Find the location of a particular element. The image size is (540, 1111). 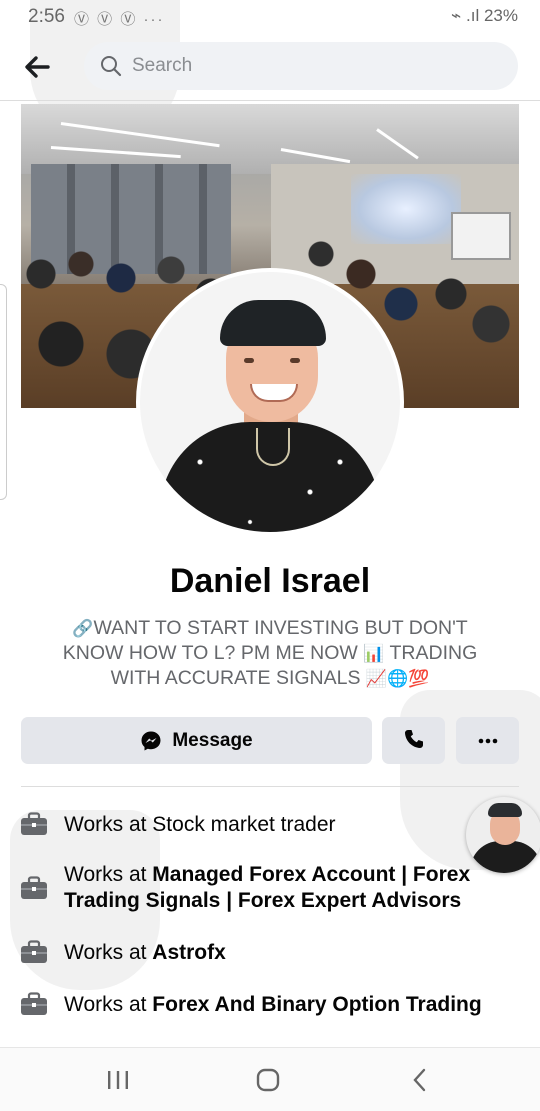

work-place: Forex And Binary Option Trading is located at coordinates (316, 1004).